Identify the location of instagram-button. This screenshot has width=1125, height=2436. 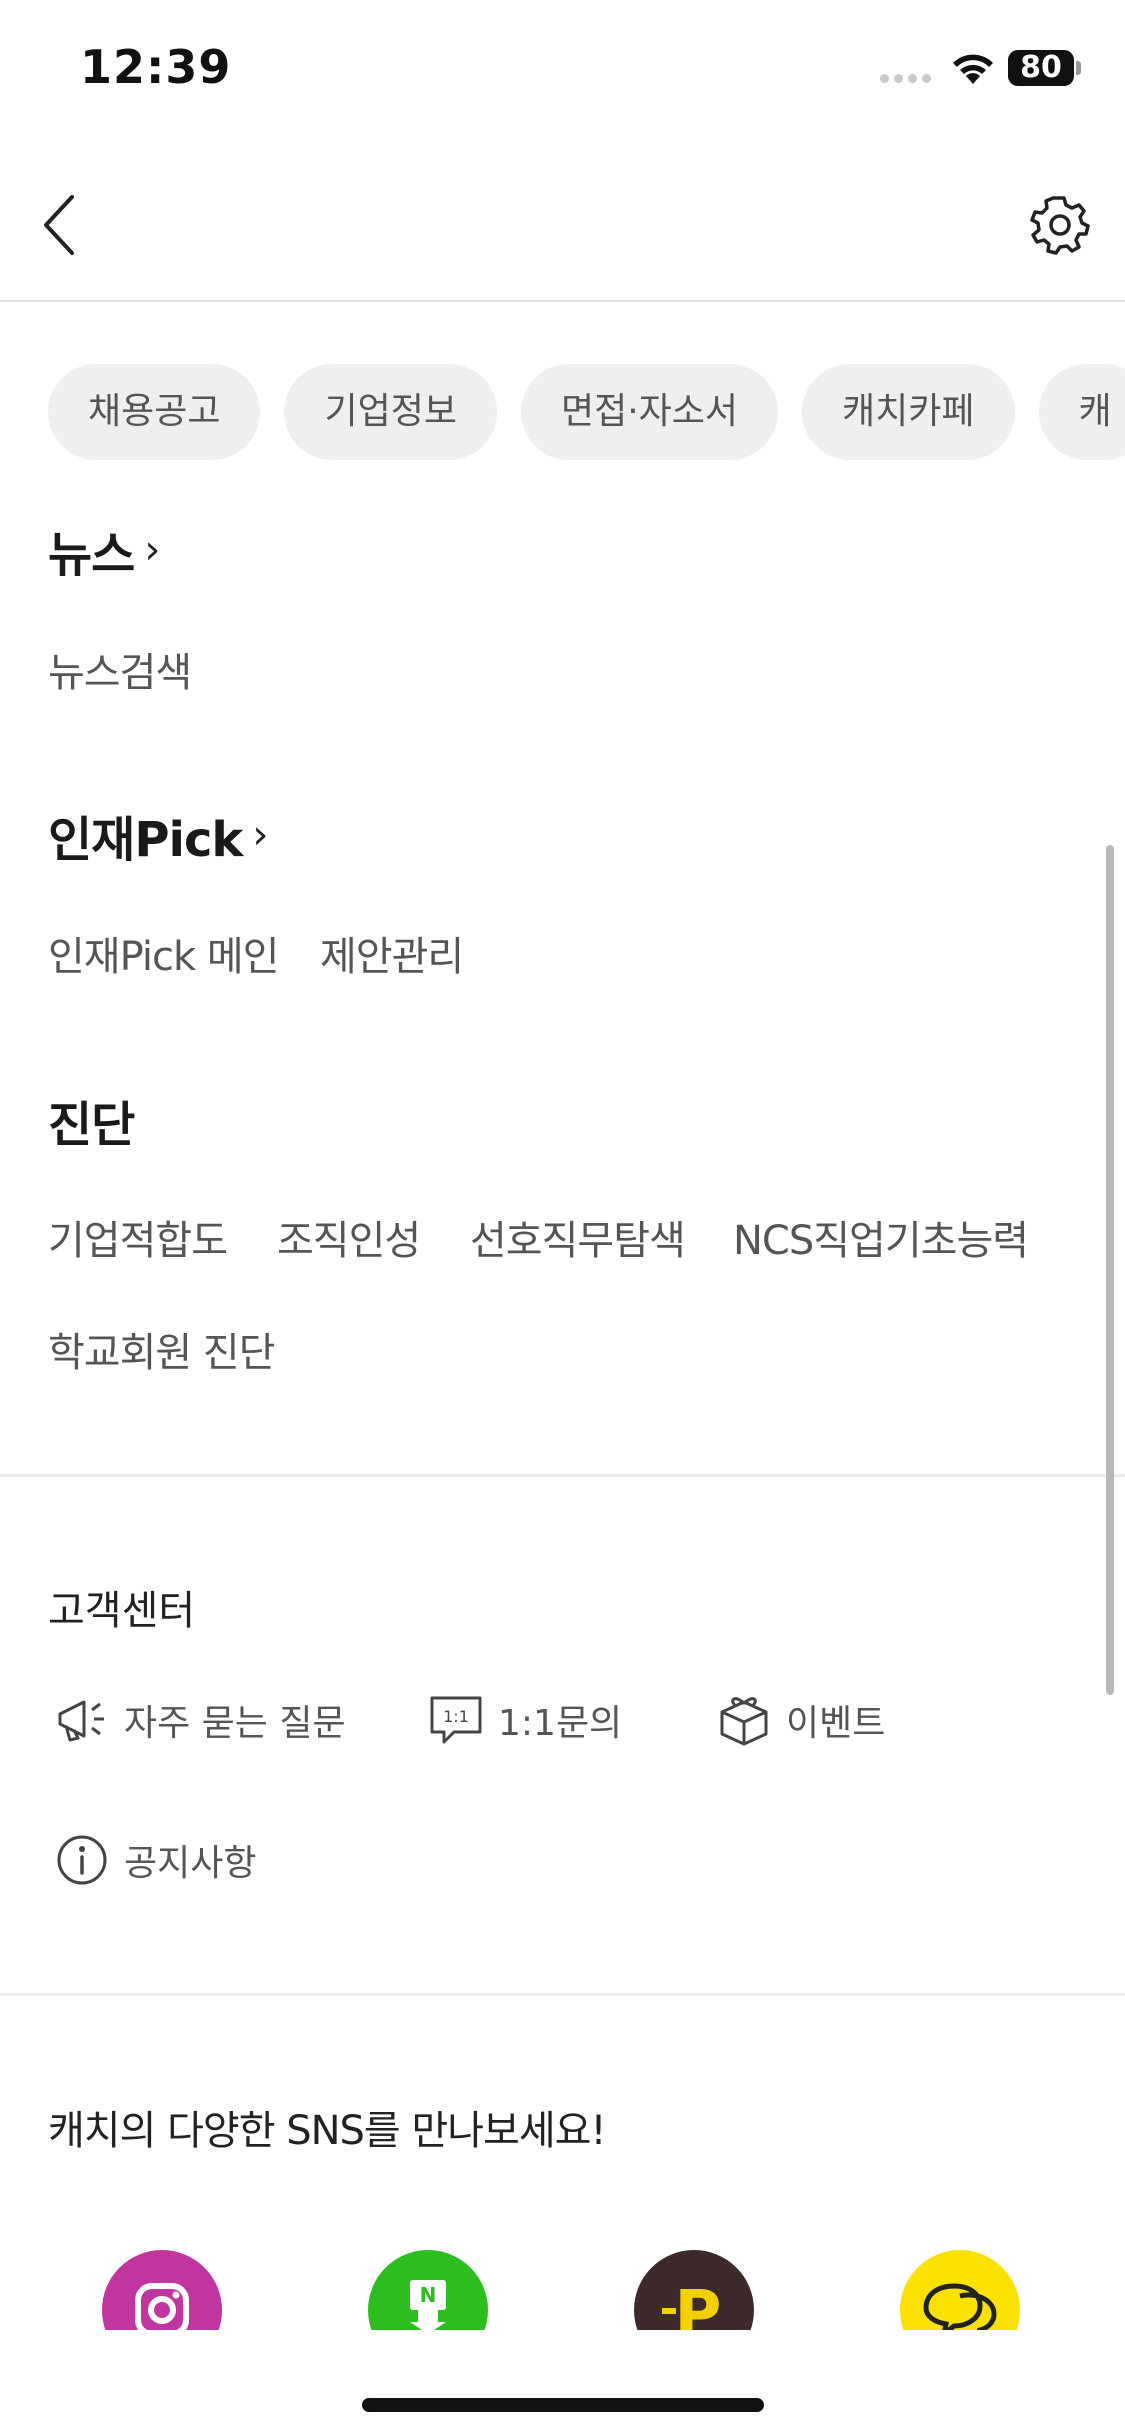
(162, 2290).